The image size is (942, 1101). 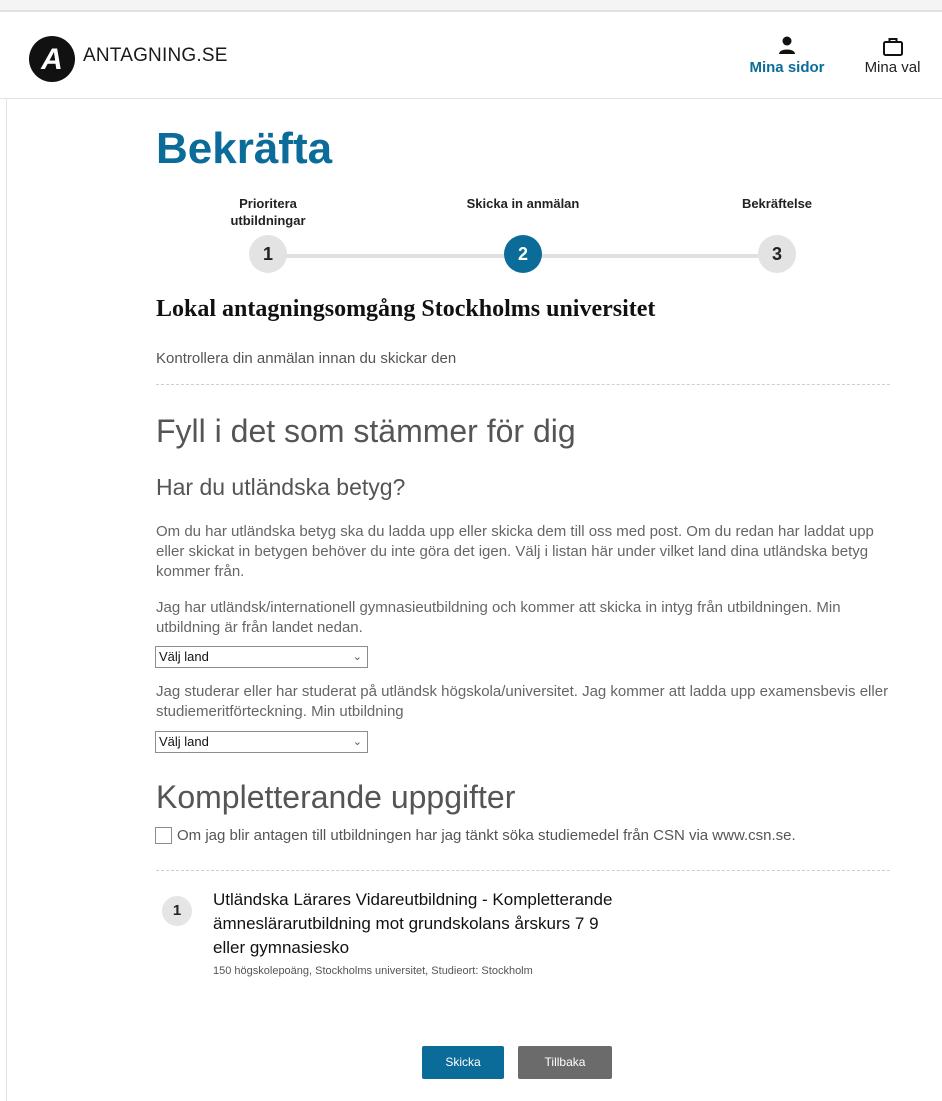 I want to click on university-country-select: Välj land ⌄, so click(x=261, y=742).